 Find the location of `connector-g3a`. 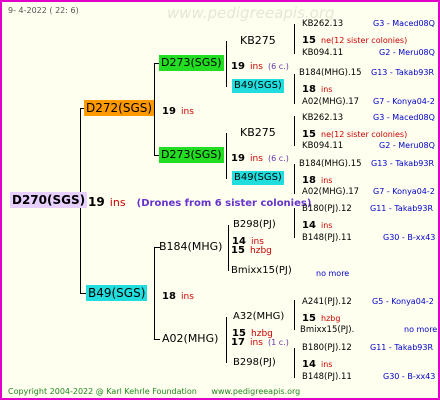

connector-g3a is located at coordinates (226, 64).